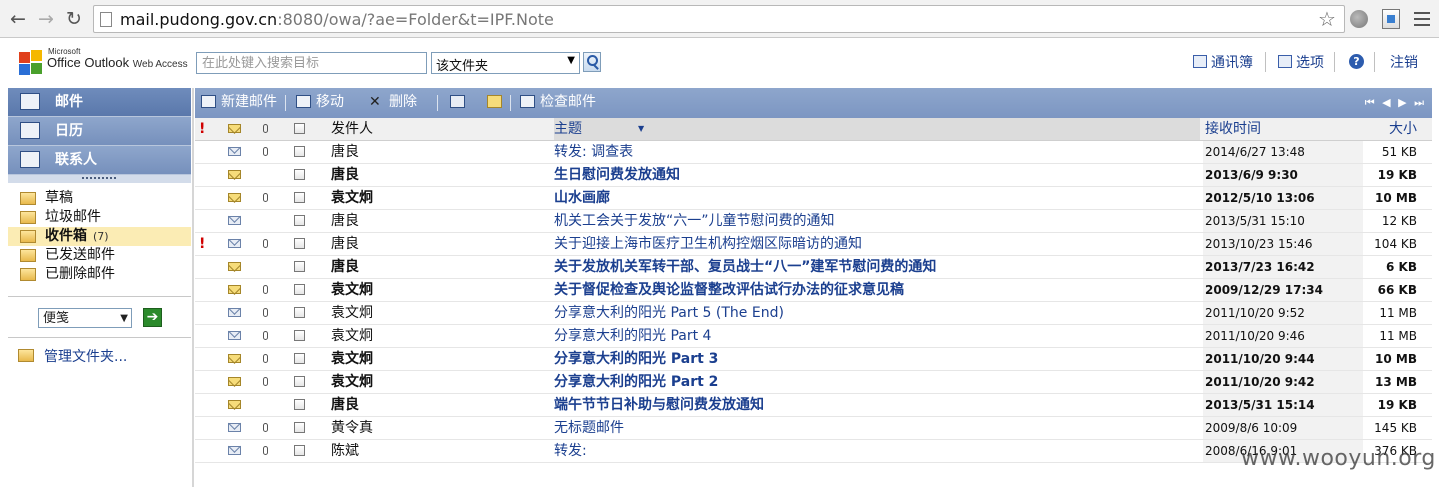  What do you see at coordinates (301, 129) in the screenshot?
I see `select-all-checkbox` at bounding box center [301, 129].